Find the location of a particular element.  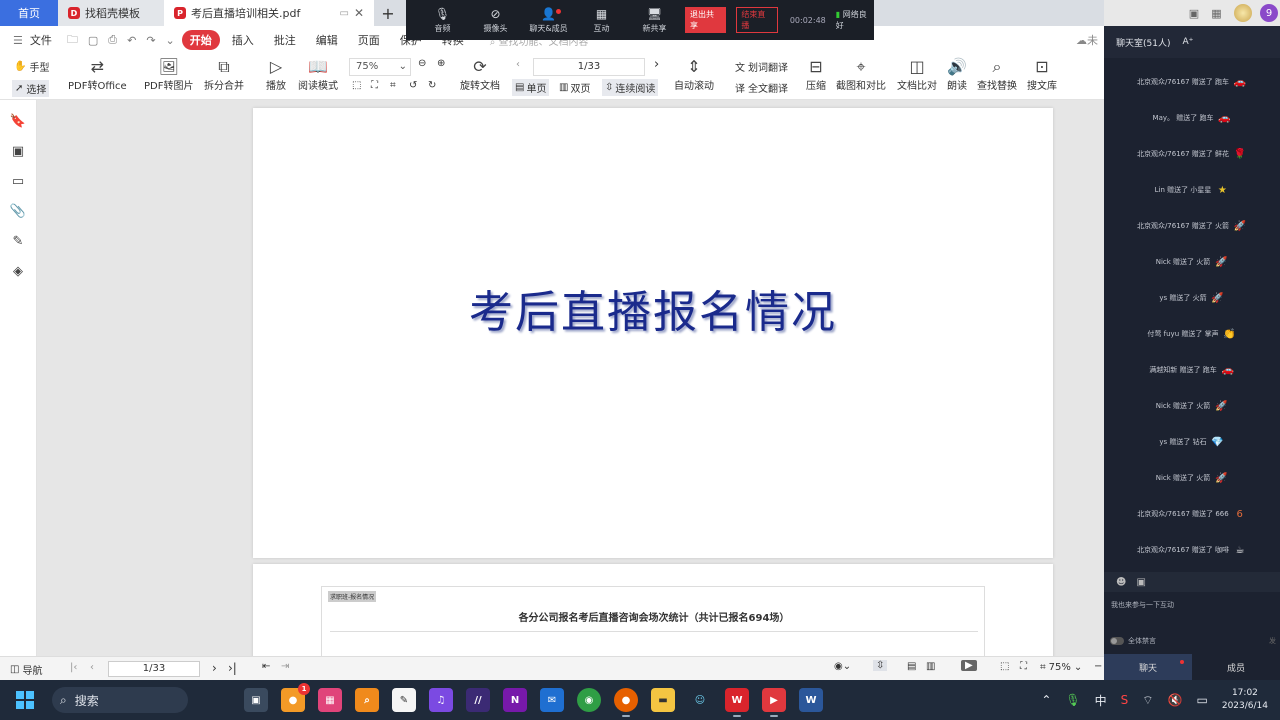

nav-toggle: ◫ 导航 is located at coordinates (26, 669).